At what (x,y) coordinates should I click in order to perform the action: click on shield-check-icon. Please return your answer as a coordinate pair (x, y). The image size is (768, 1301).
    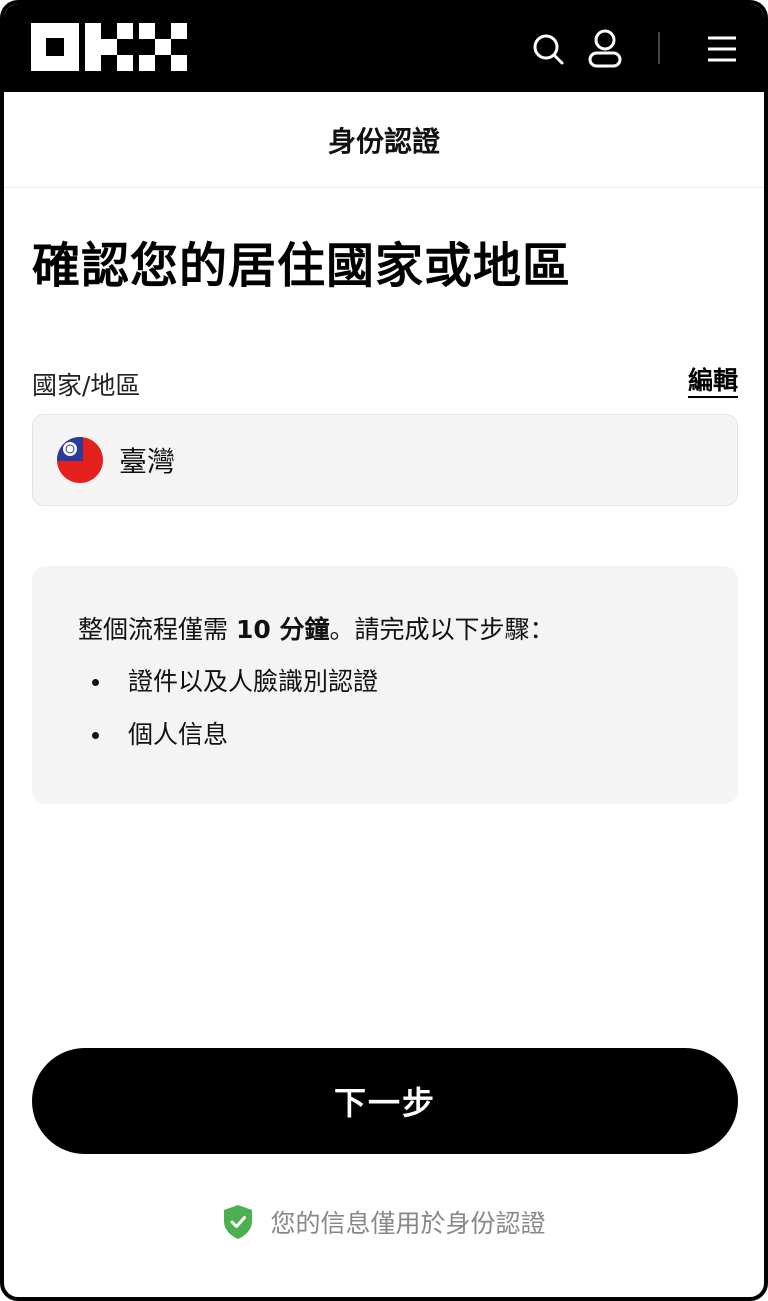
    Looking at the image, I should click on (238, 1222).